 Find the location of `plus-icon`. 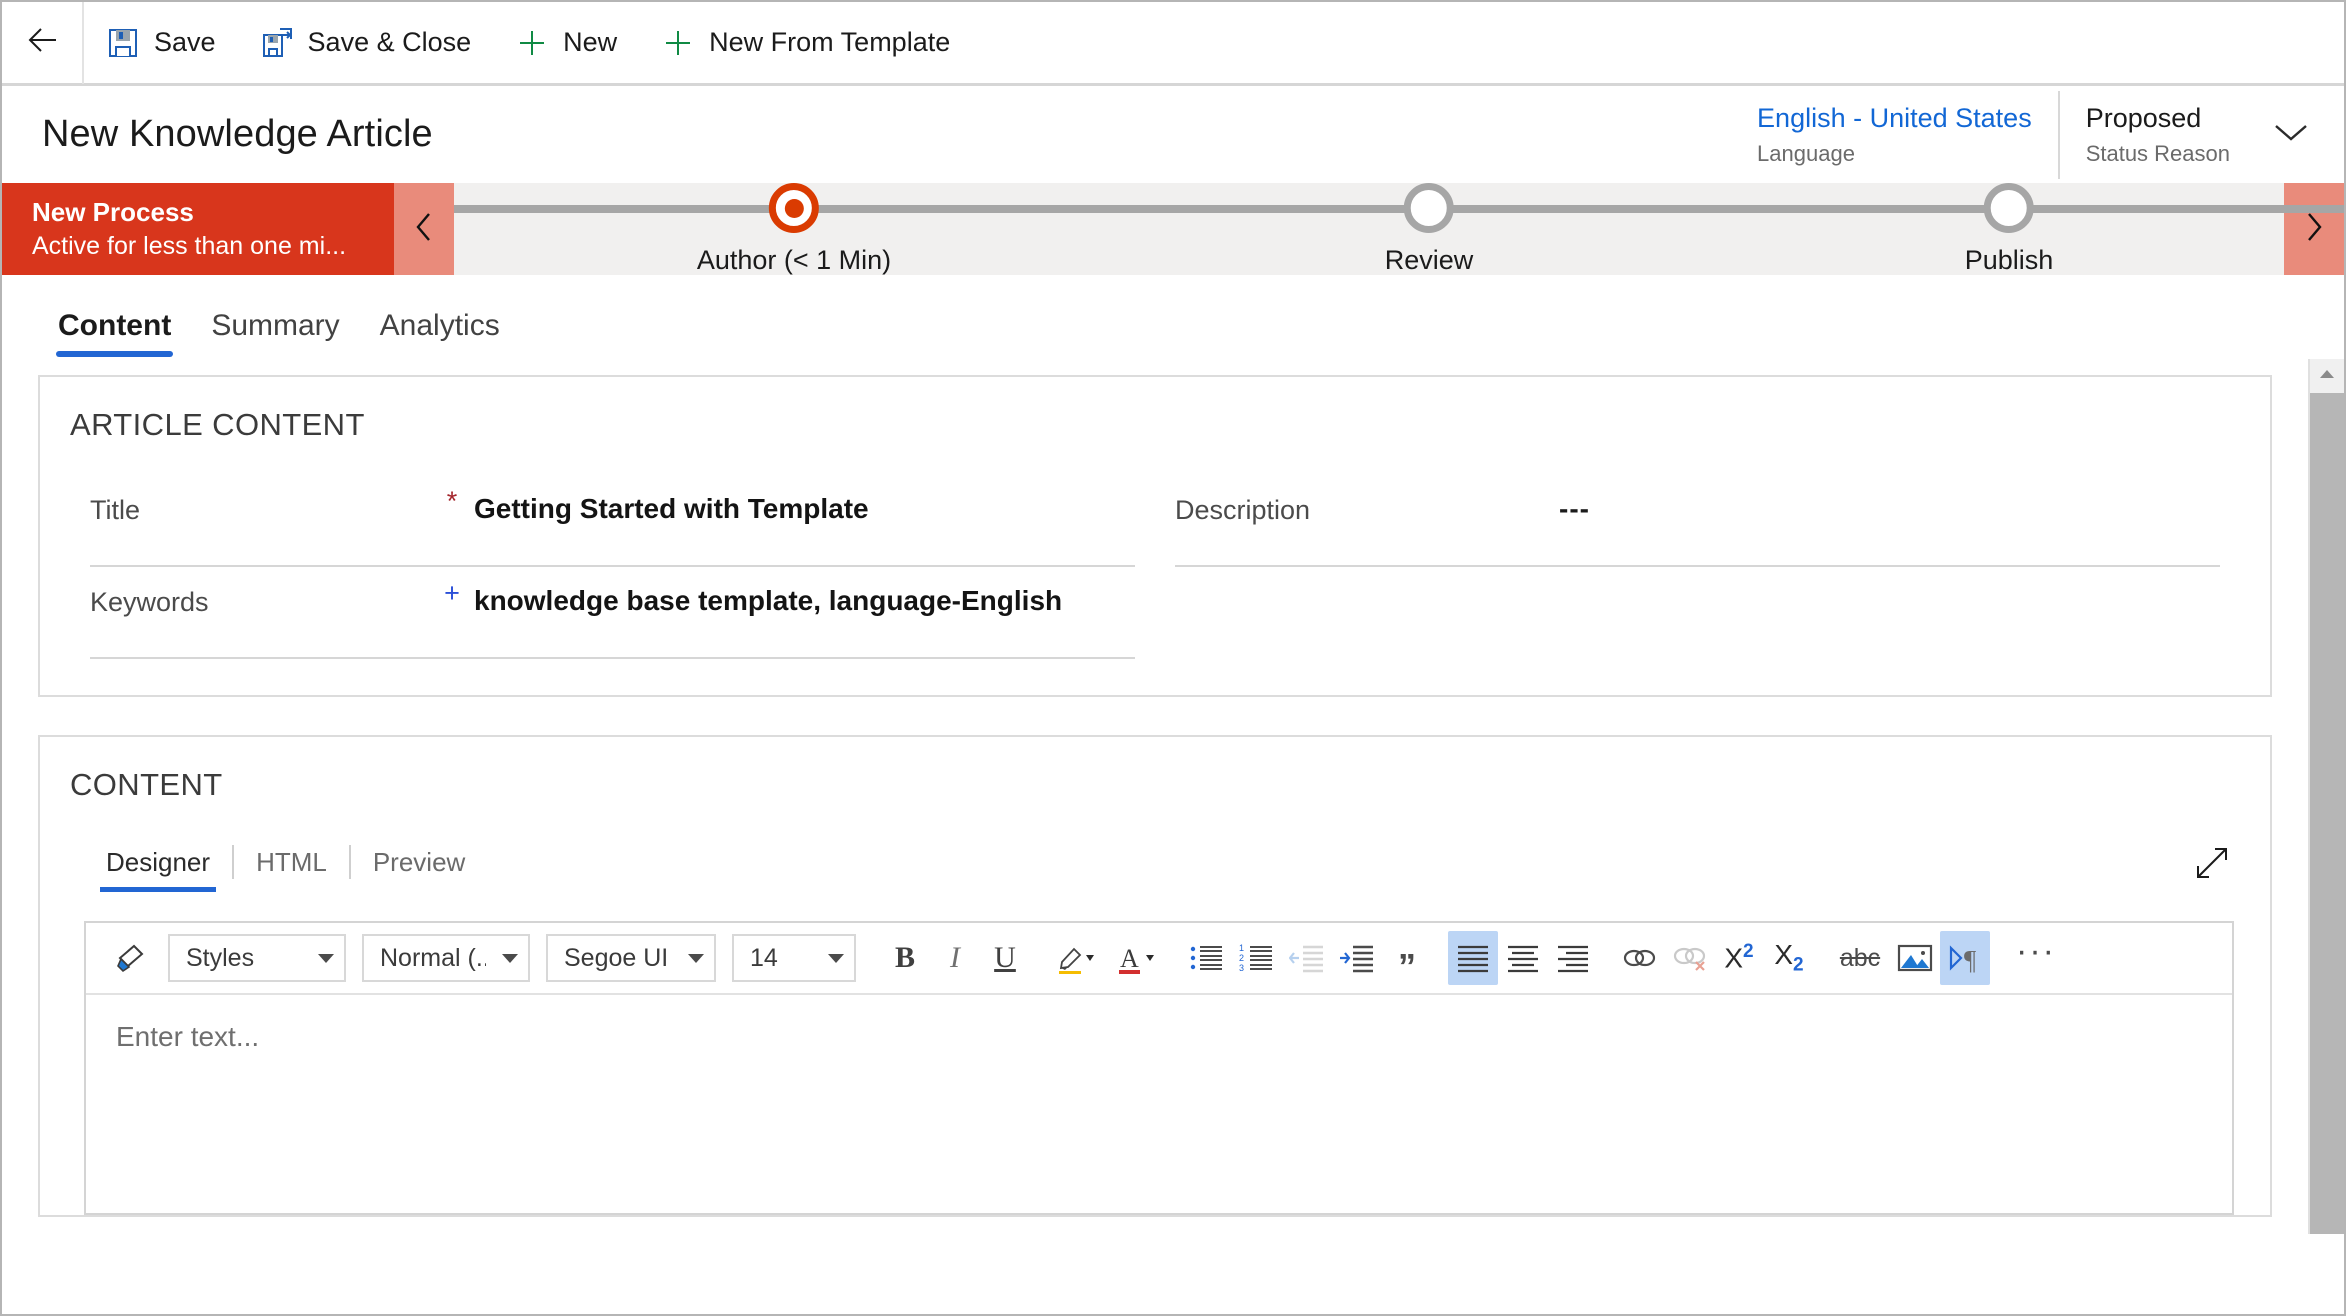

plus-icon is located at coordinates (678, 43).